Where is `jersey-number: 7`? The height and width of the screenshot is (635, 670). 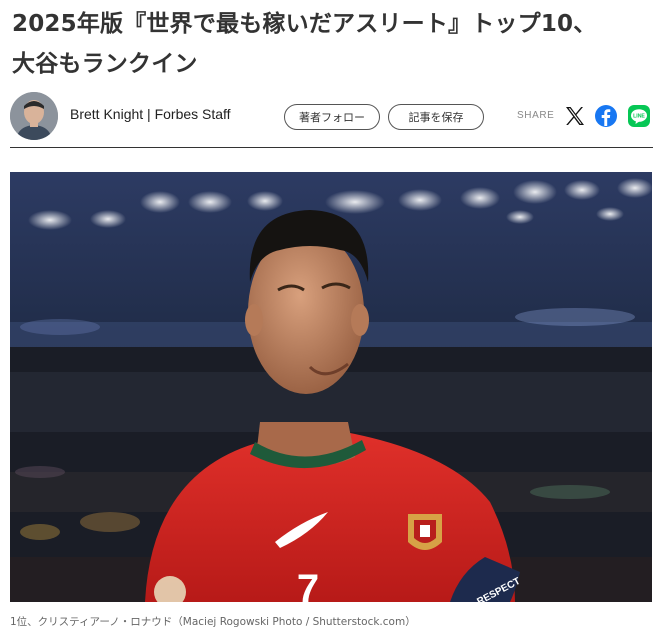 jersey-number: 7 is located at coordinates (308, 584).